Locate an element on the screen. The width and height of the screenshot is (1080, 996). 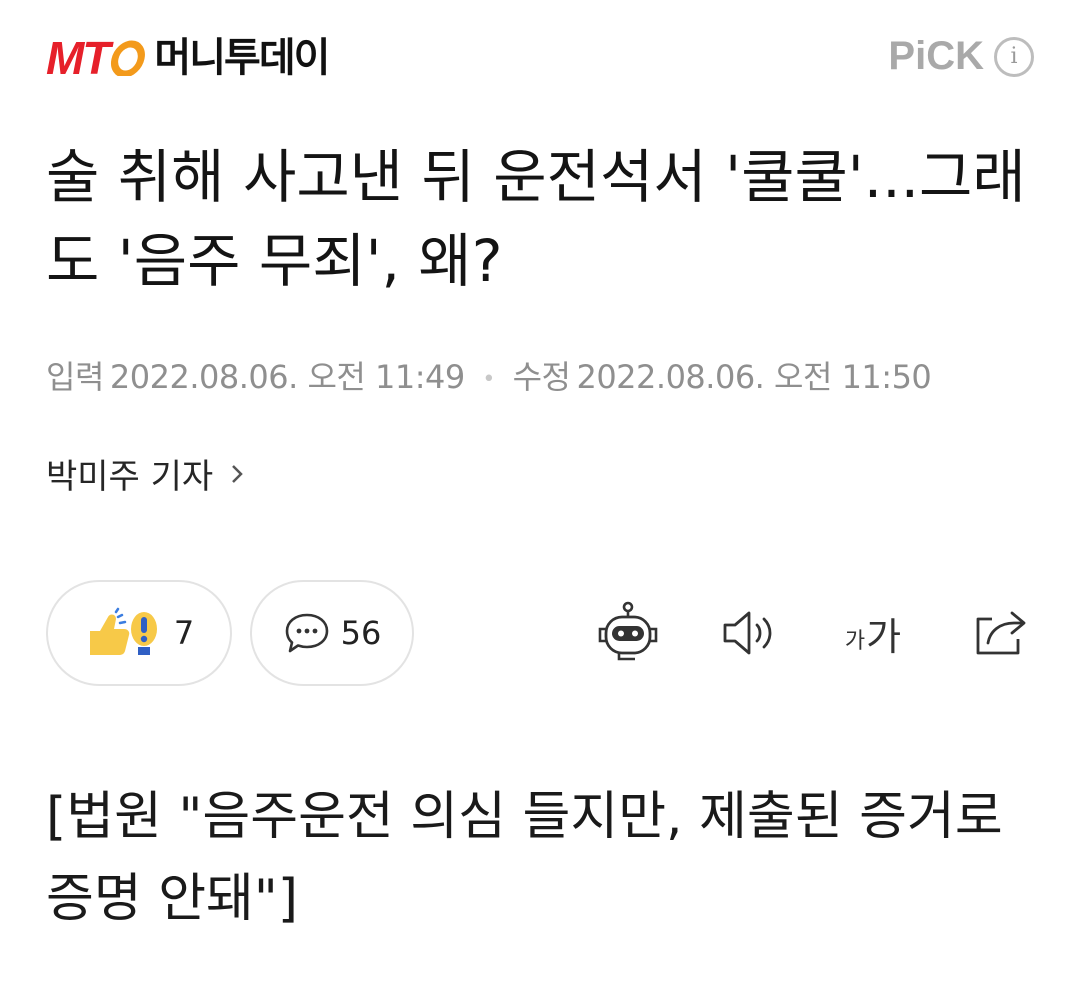
reporter-link: 박미주 기자 is located at coordinates (147, 473).